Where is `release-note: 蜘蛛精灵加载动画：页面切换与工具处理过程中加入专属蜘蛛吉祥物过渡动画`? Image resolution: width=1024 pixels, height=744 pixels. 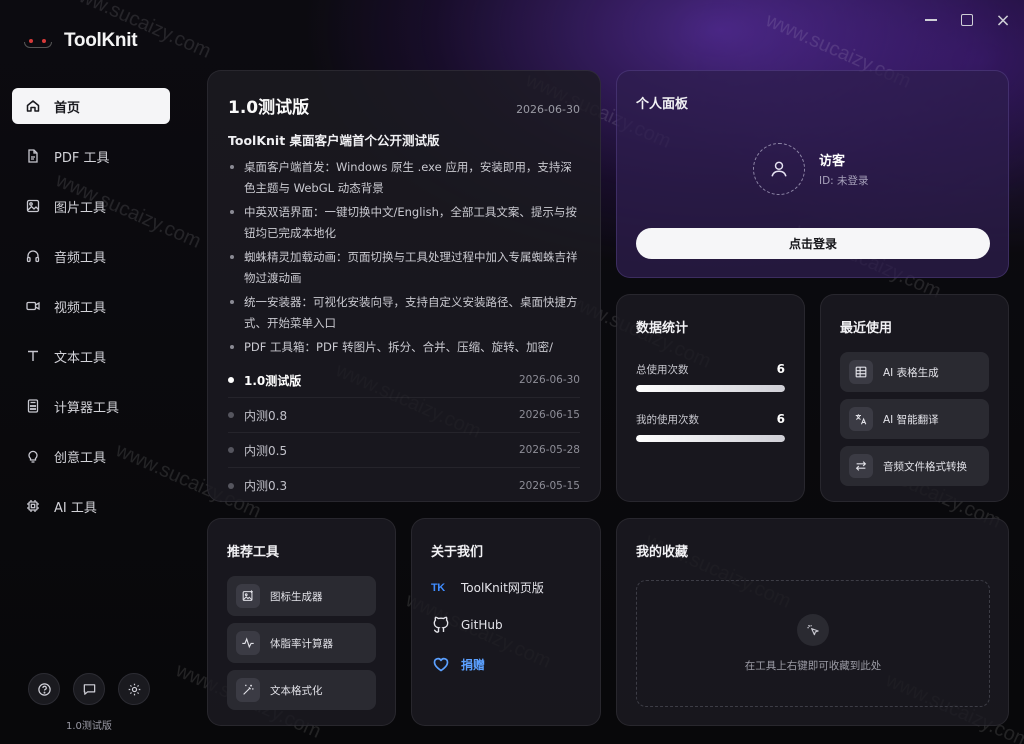
release-note: 蜘蛛精灵加载动画：页面切换与工具处理过程中加入专属蜘蛛吉祥物过渡动画 is located at coordinates (404, 267).